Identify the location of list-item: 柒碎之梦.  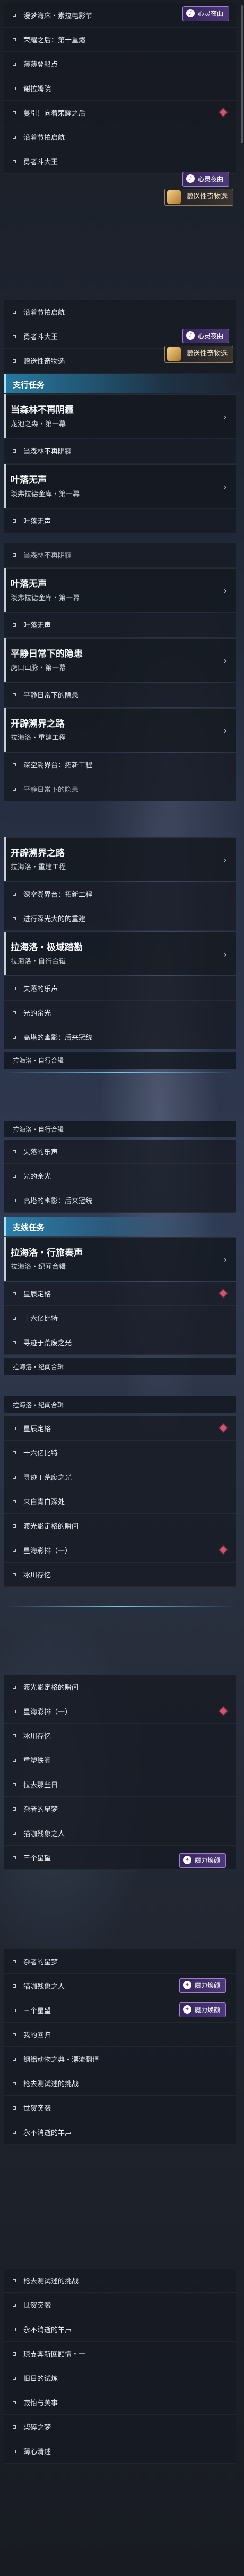
(120, 2427).